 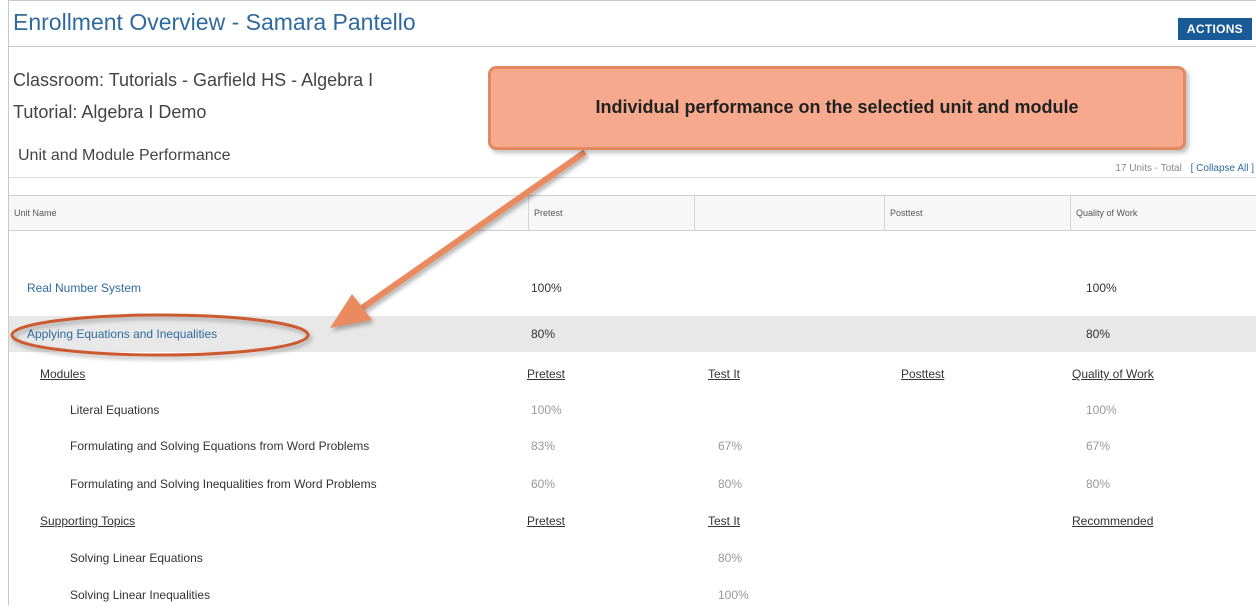 I want to click on arrow-head, so click(x=351, y=311).